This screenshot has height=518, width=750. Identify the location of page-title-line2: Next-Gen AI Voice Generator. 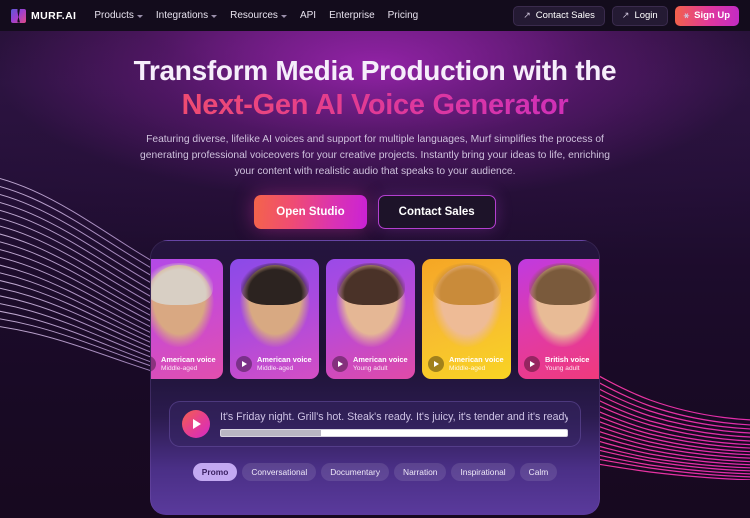
(375, 105).